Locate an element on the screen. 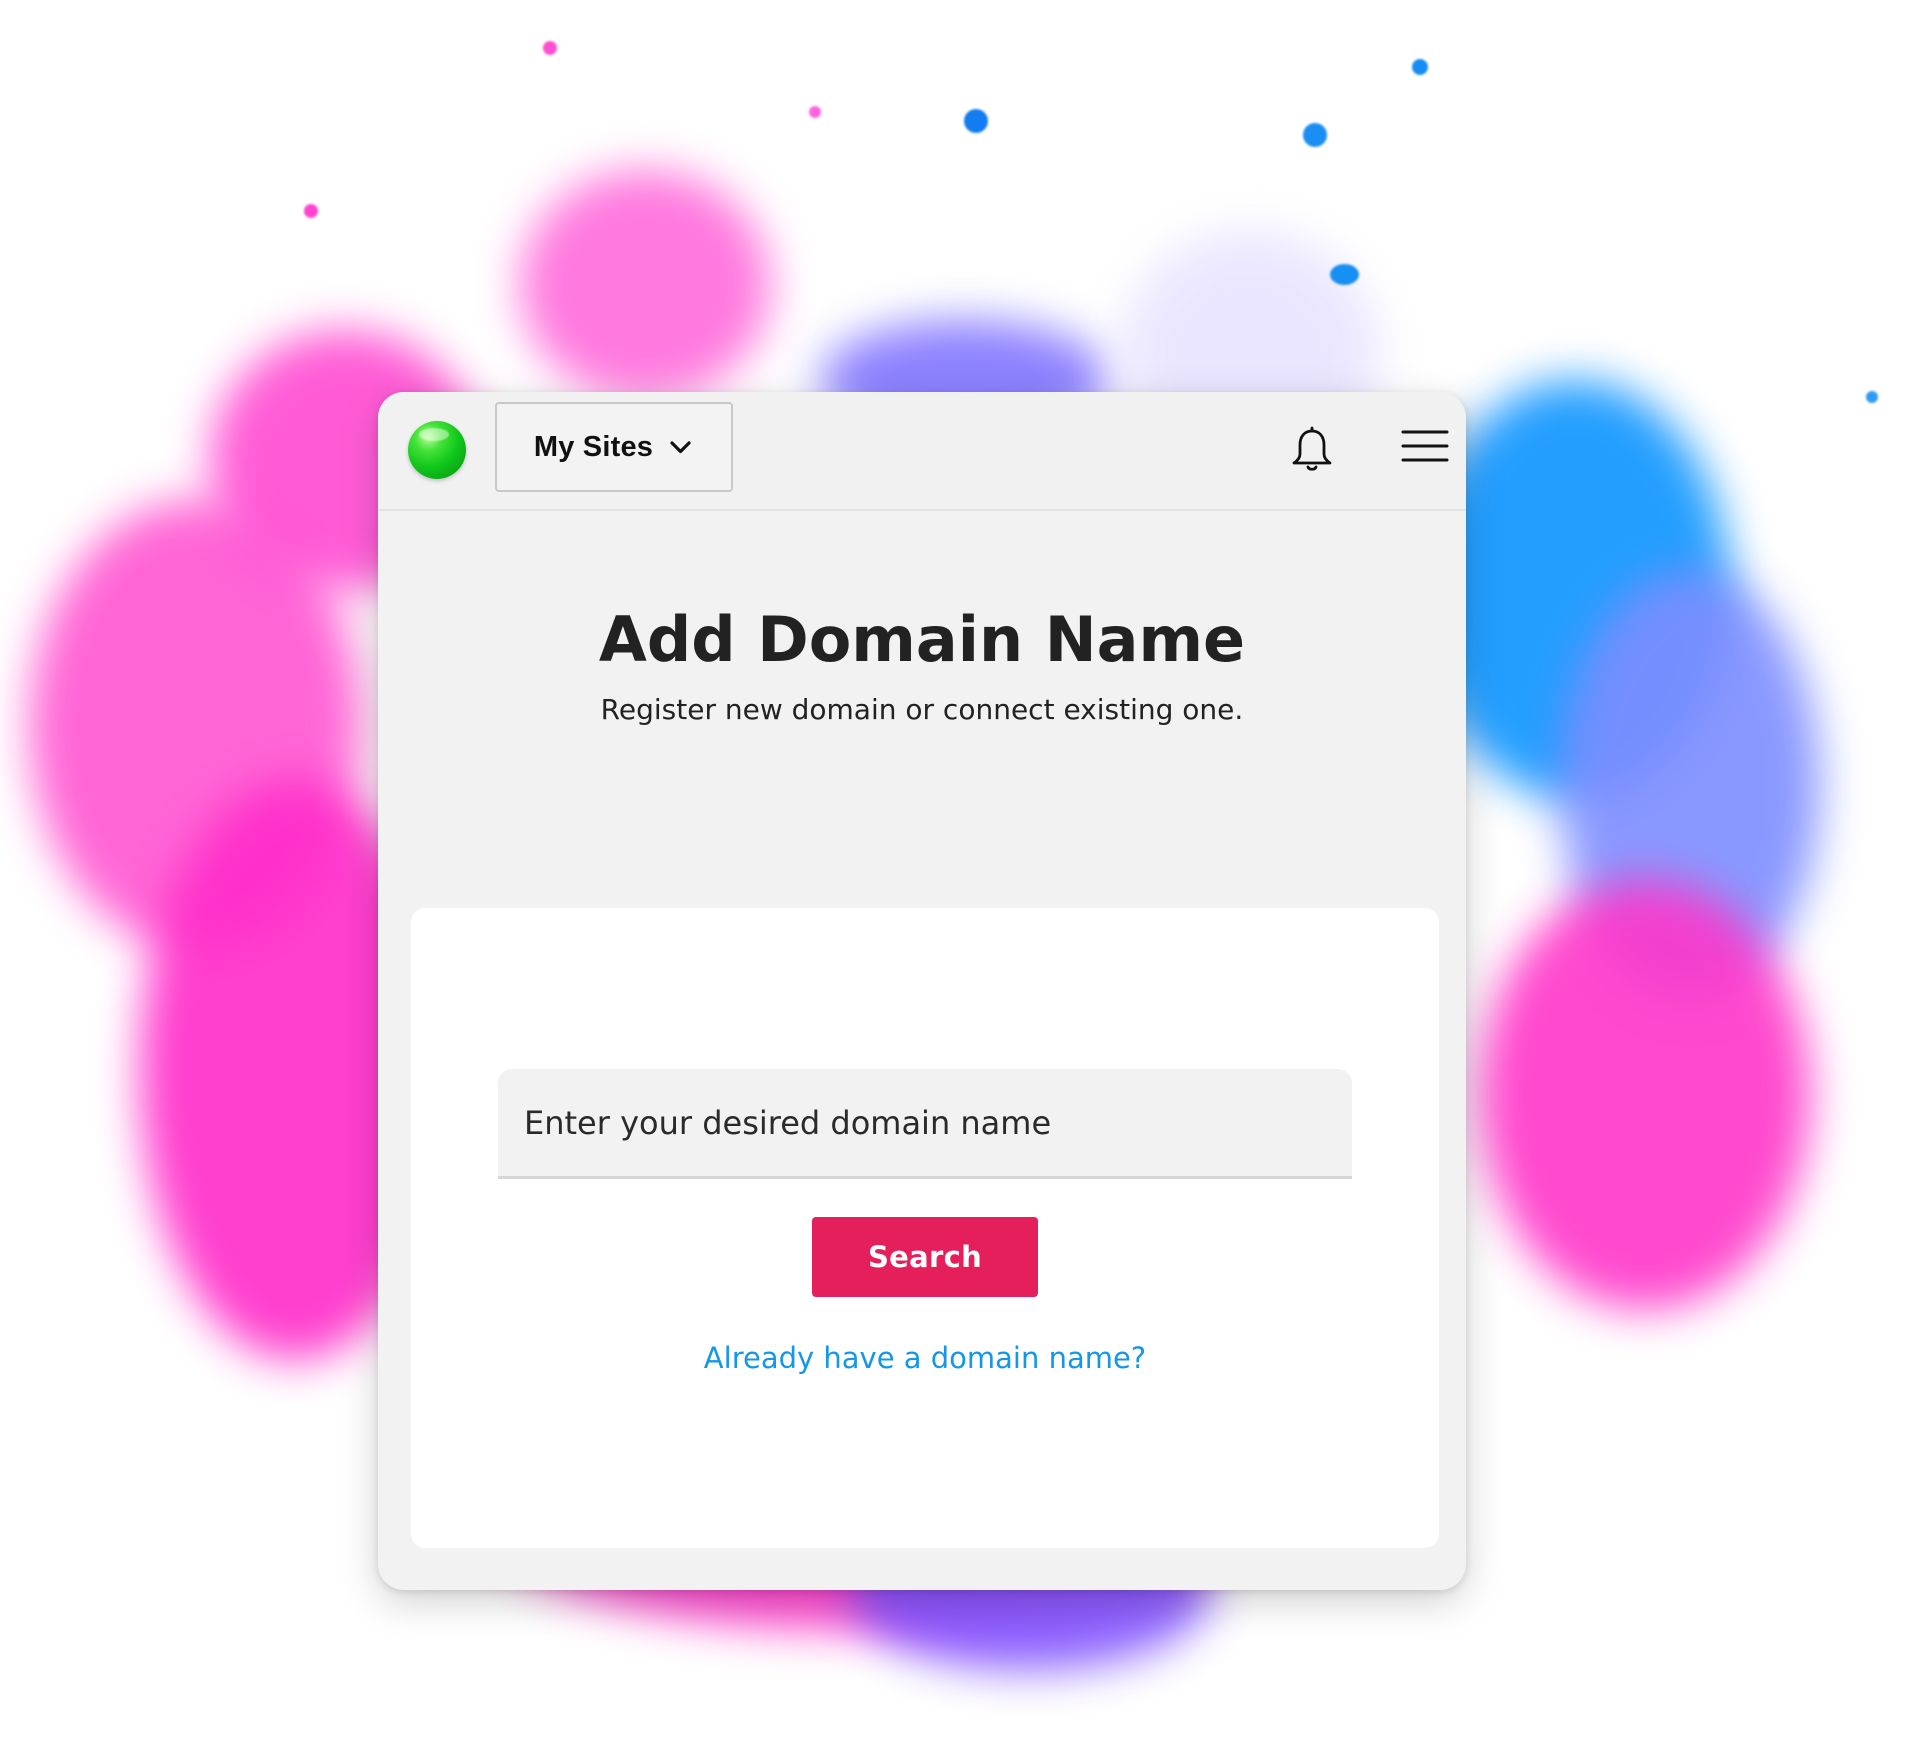 This screenshot has width=1920, height=1751. page-title: Add Domain Name is located at coordinates (922, 639).